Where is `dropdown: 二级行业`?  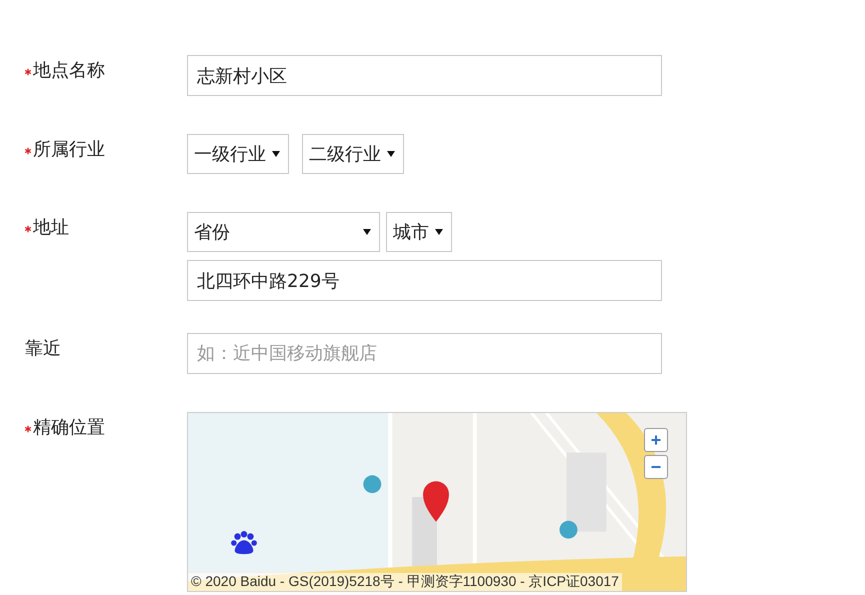 dropdown: 二级行业 is located at coordinates (353, 154).